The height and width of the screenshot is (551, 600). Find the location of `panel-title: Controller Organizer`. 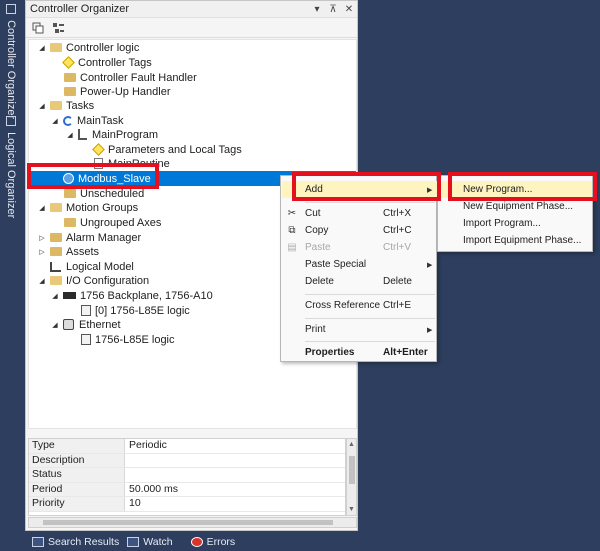

panel-title: Controller Organizer is located at coordinates (80, 9).